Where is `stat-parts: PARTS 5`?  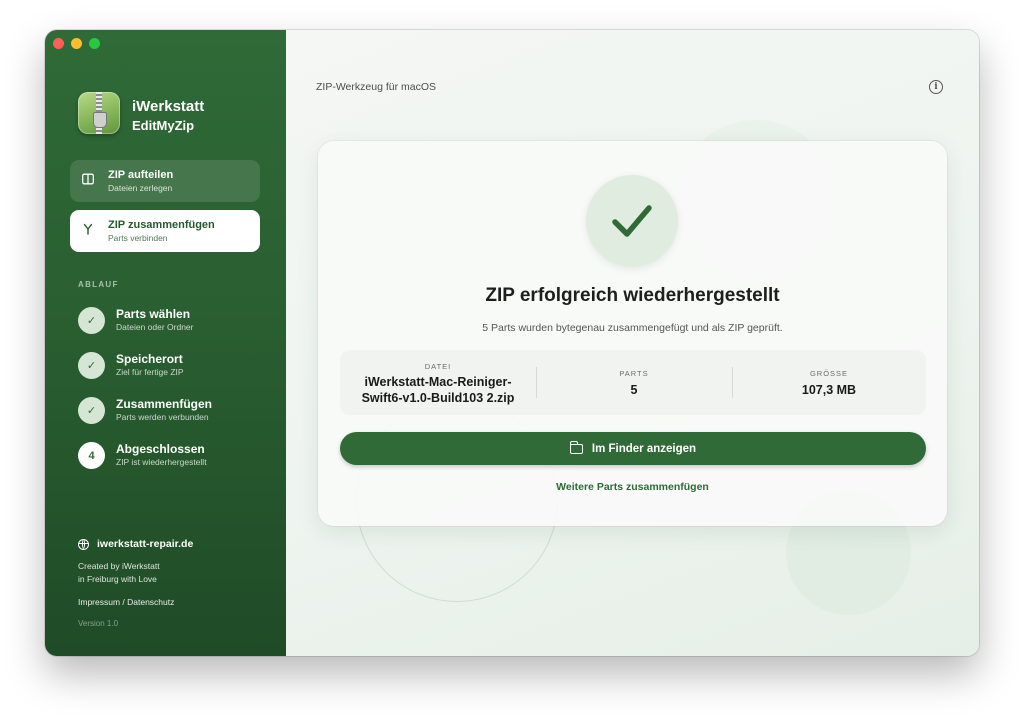 stat-parts: PARTS 5 is located at coordinates (634, 382).